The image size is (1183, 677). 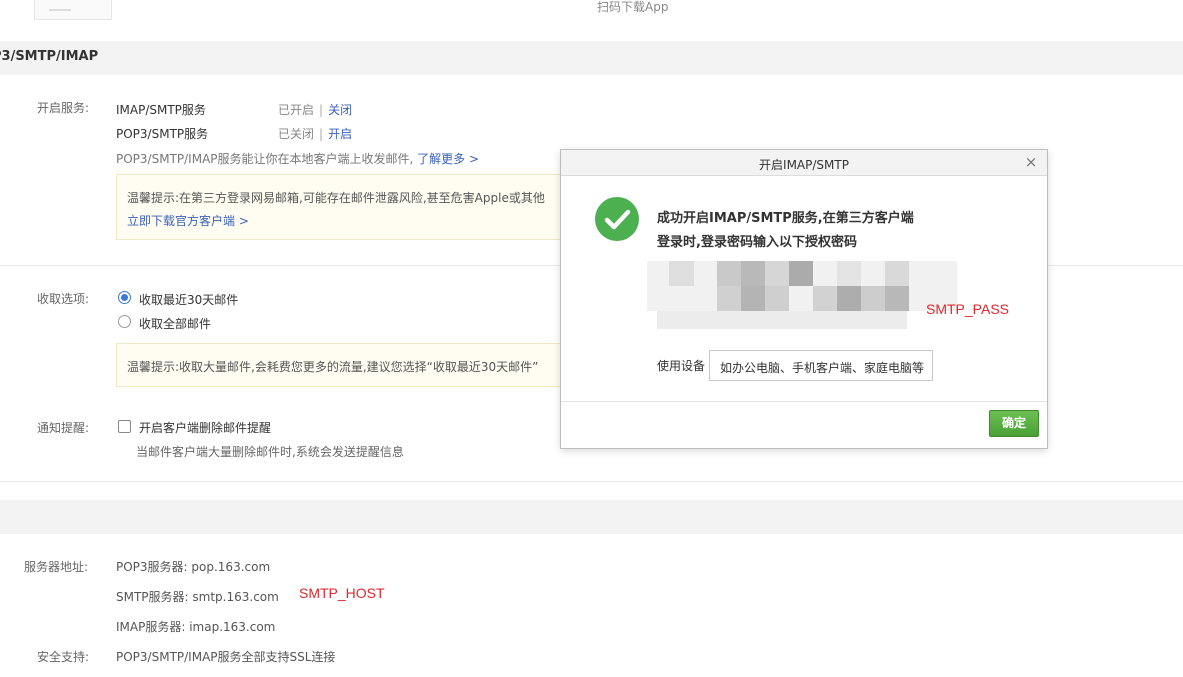 What do you see at coordinates (49, 56) in the screenshot?
I see `section-title: P3/SMTP/IMAP` at bounding box center [49, 56].